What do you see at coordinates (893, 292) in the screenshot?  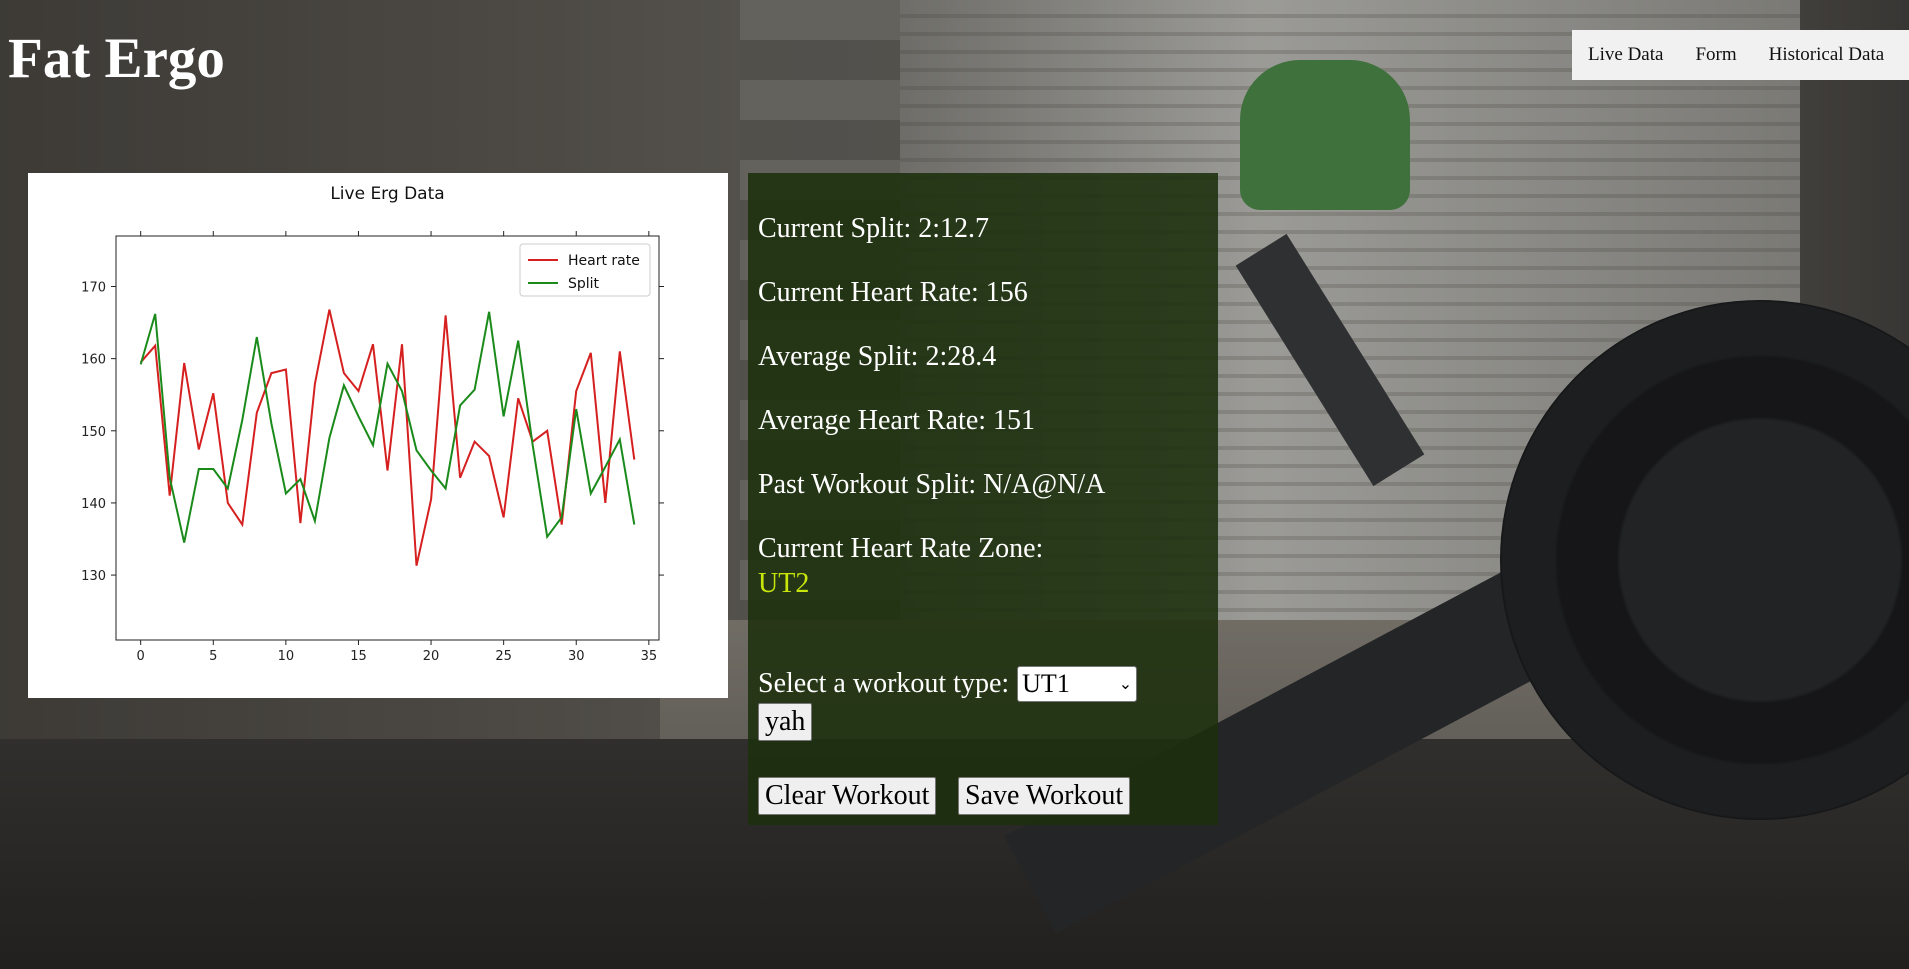 I see `current-heart-rate: Current Heart Rate: 156` at bounding box center [893, 292].